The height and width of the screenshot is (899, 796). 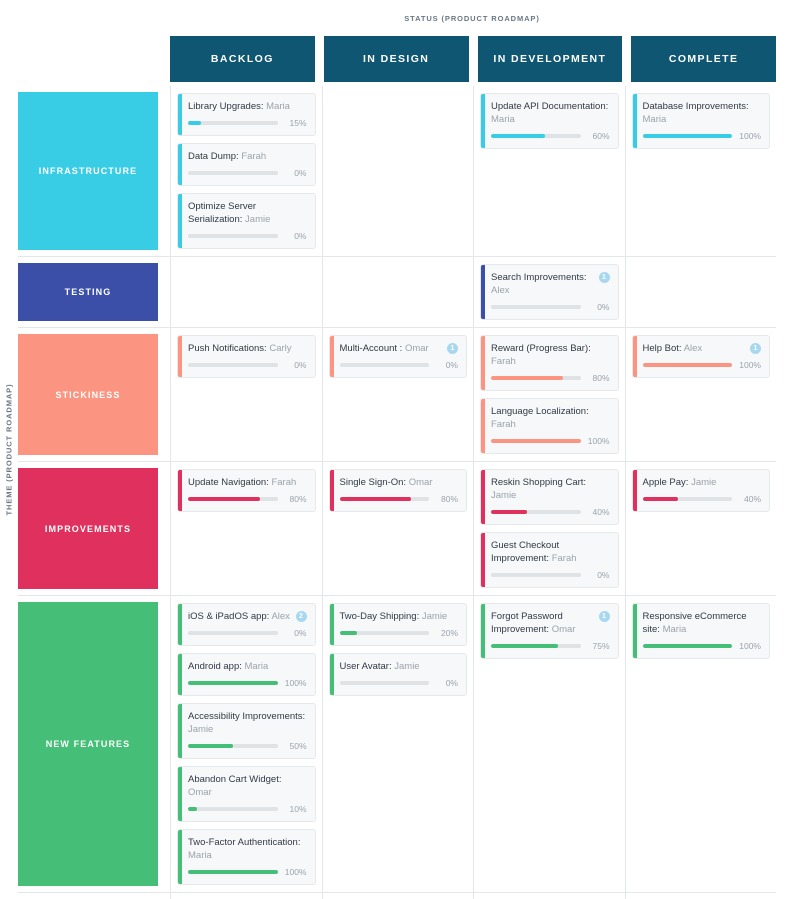 What do you see at coordinates (601, 512) in the screenshot?
I see `progress-percent-label: 40%` at bounding box center [601, 512].